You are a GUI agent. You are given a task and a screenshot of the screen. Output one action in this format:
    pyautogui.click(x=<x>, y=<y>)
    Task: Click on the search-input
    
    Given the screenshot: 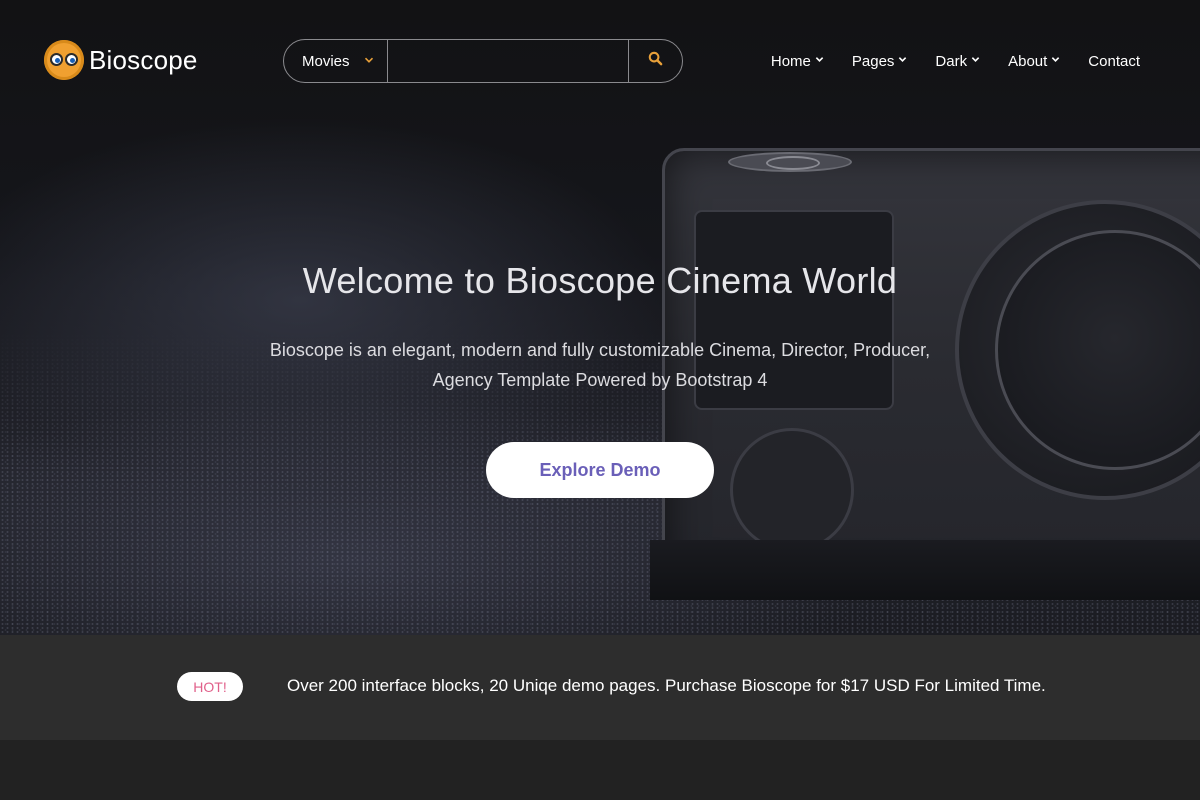 What is the action you would take?
    pyautogui.click(x=508, y=61)
    